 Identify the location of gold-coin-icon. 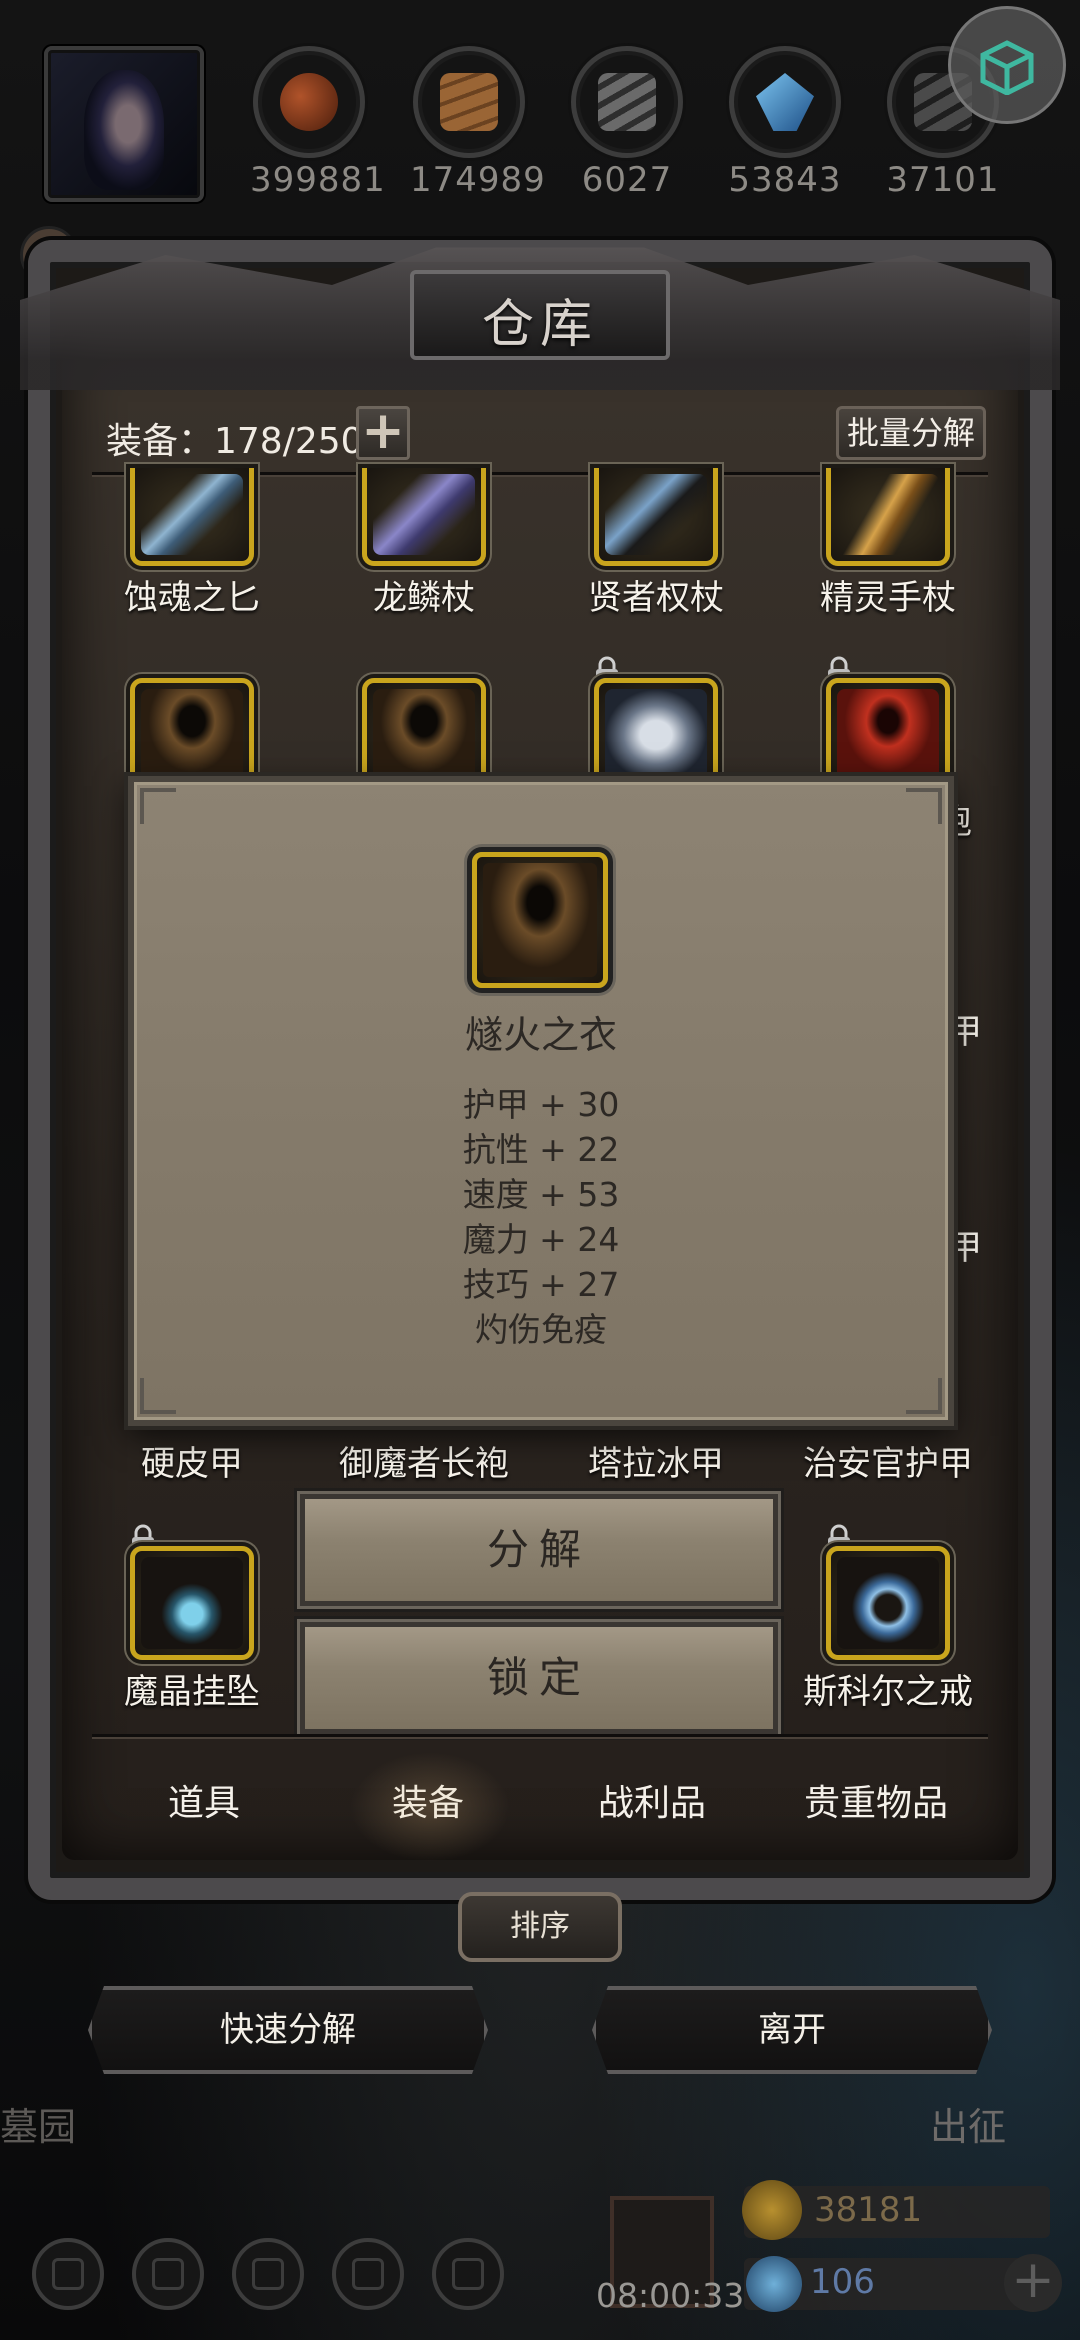
(772, 2210).